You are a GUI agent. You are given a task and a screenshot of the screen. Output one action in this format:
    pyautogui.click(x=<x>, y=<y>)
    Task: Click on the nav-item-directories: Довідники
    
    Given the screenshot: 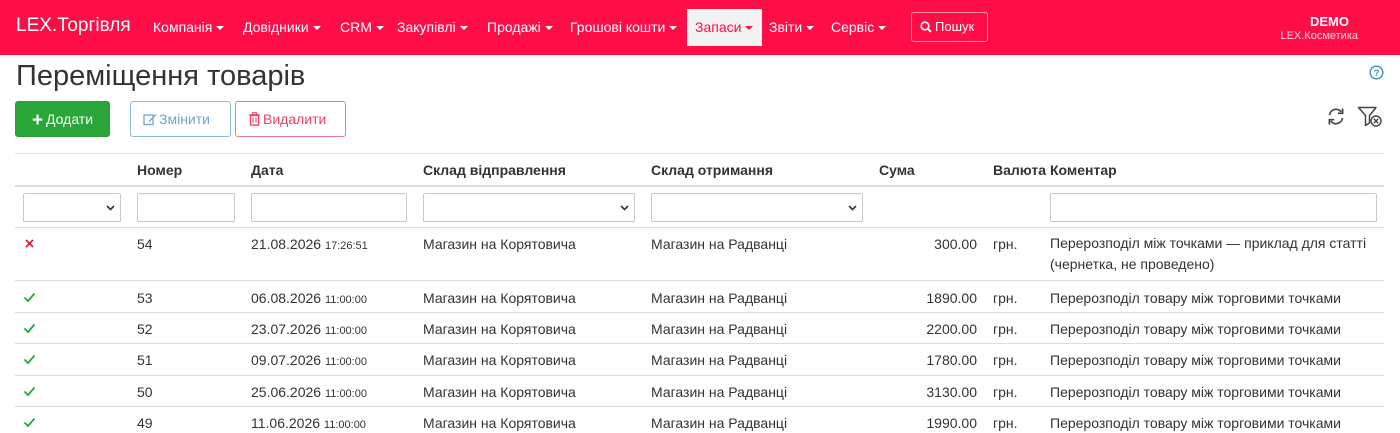 What is the action you would take?
    pyautogui.click(x=282, y=27)
    